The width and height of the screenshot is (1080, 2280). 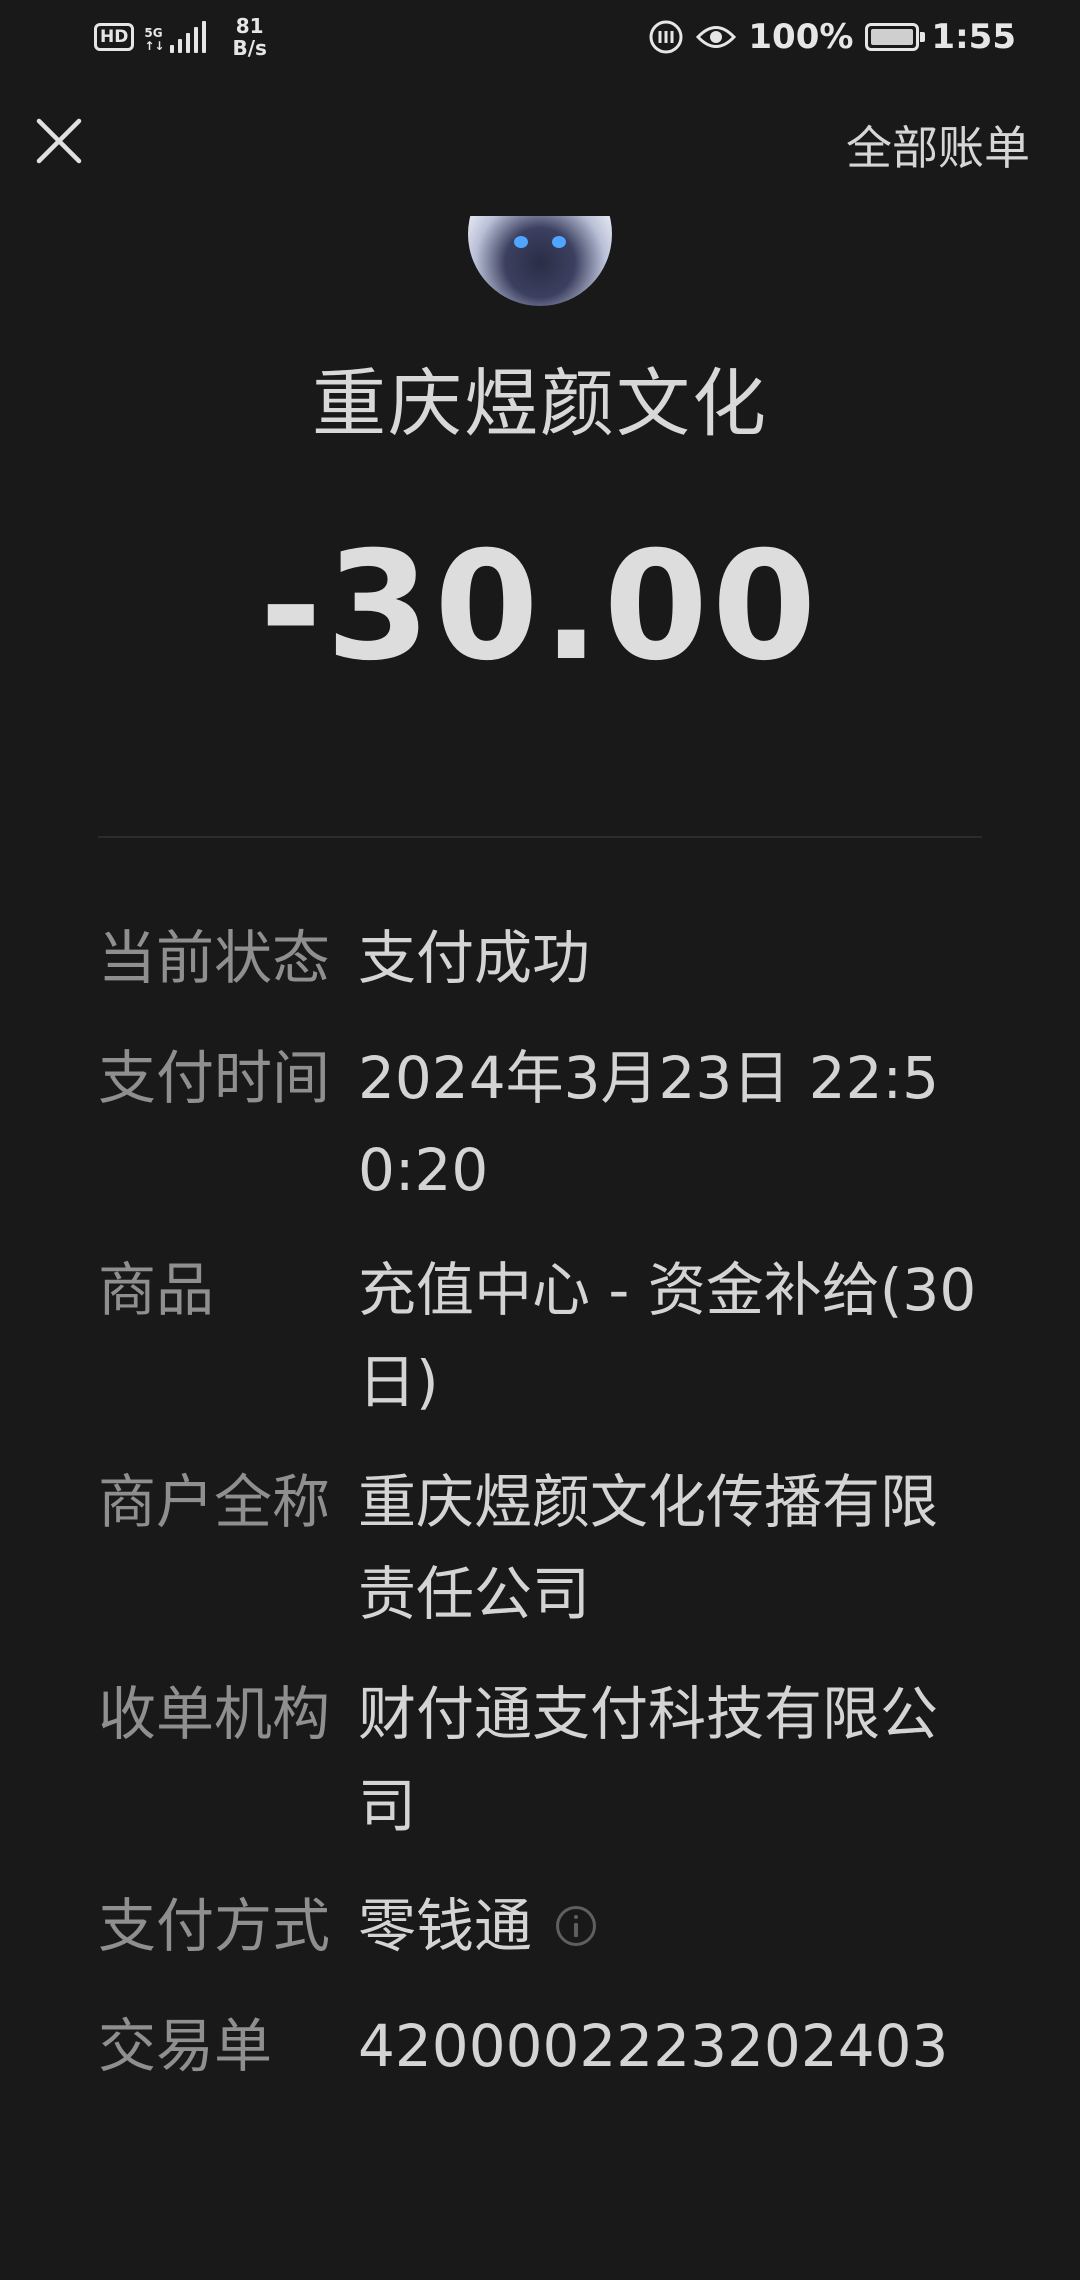 What do you see at coordinates (540, 37) in the screenshot?
I see `status-bar: HD 5G ↑↓ 81 B/s 100% 1:55` at bounding box center [540, 37].